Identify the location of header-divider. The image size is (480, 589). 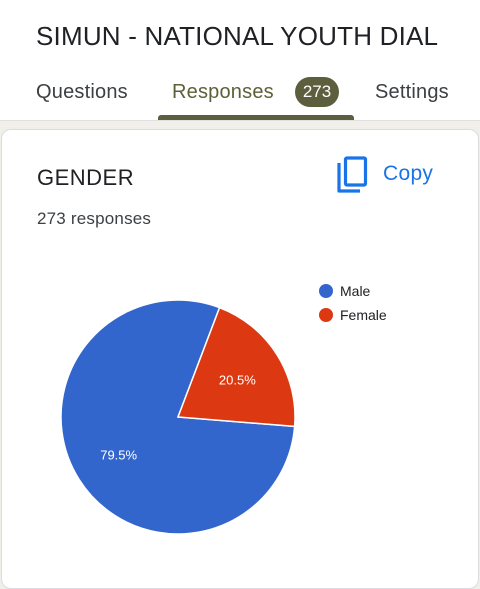
(240, 120).